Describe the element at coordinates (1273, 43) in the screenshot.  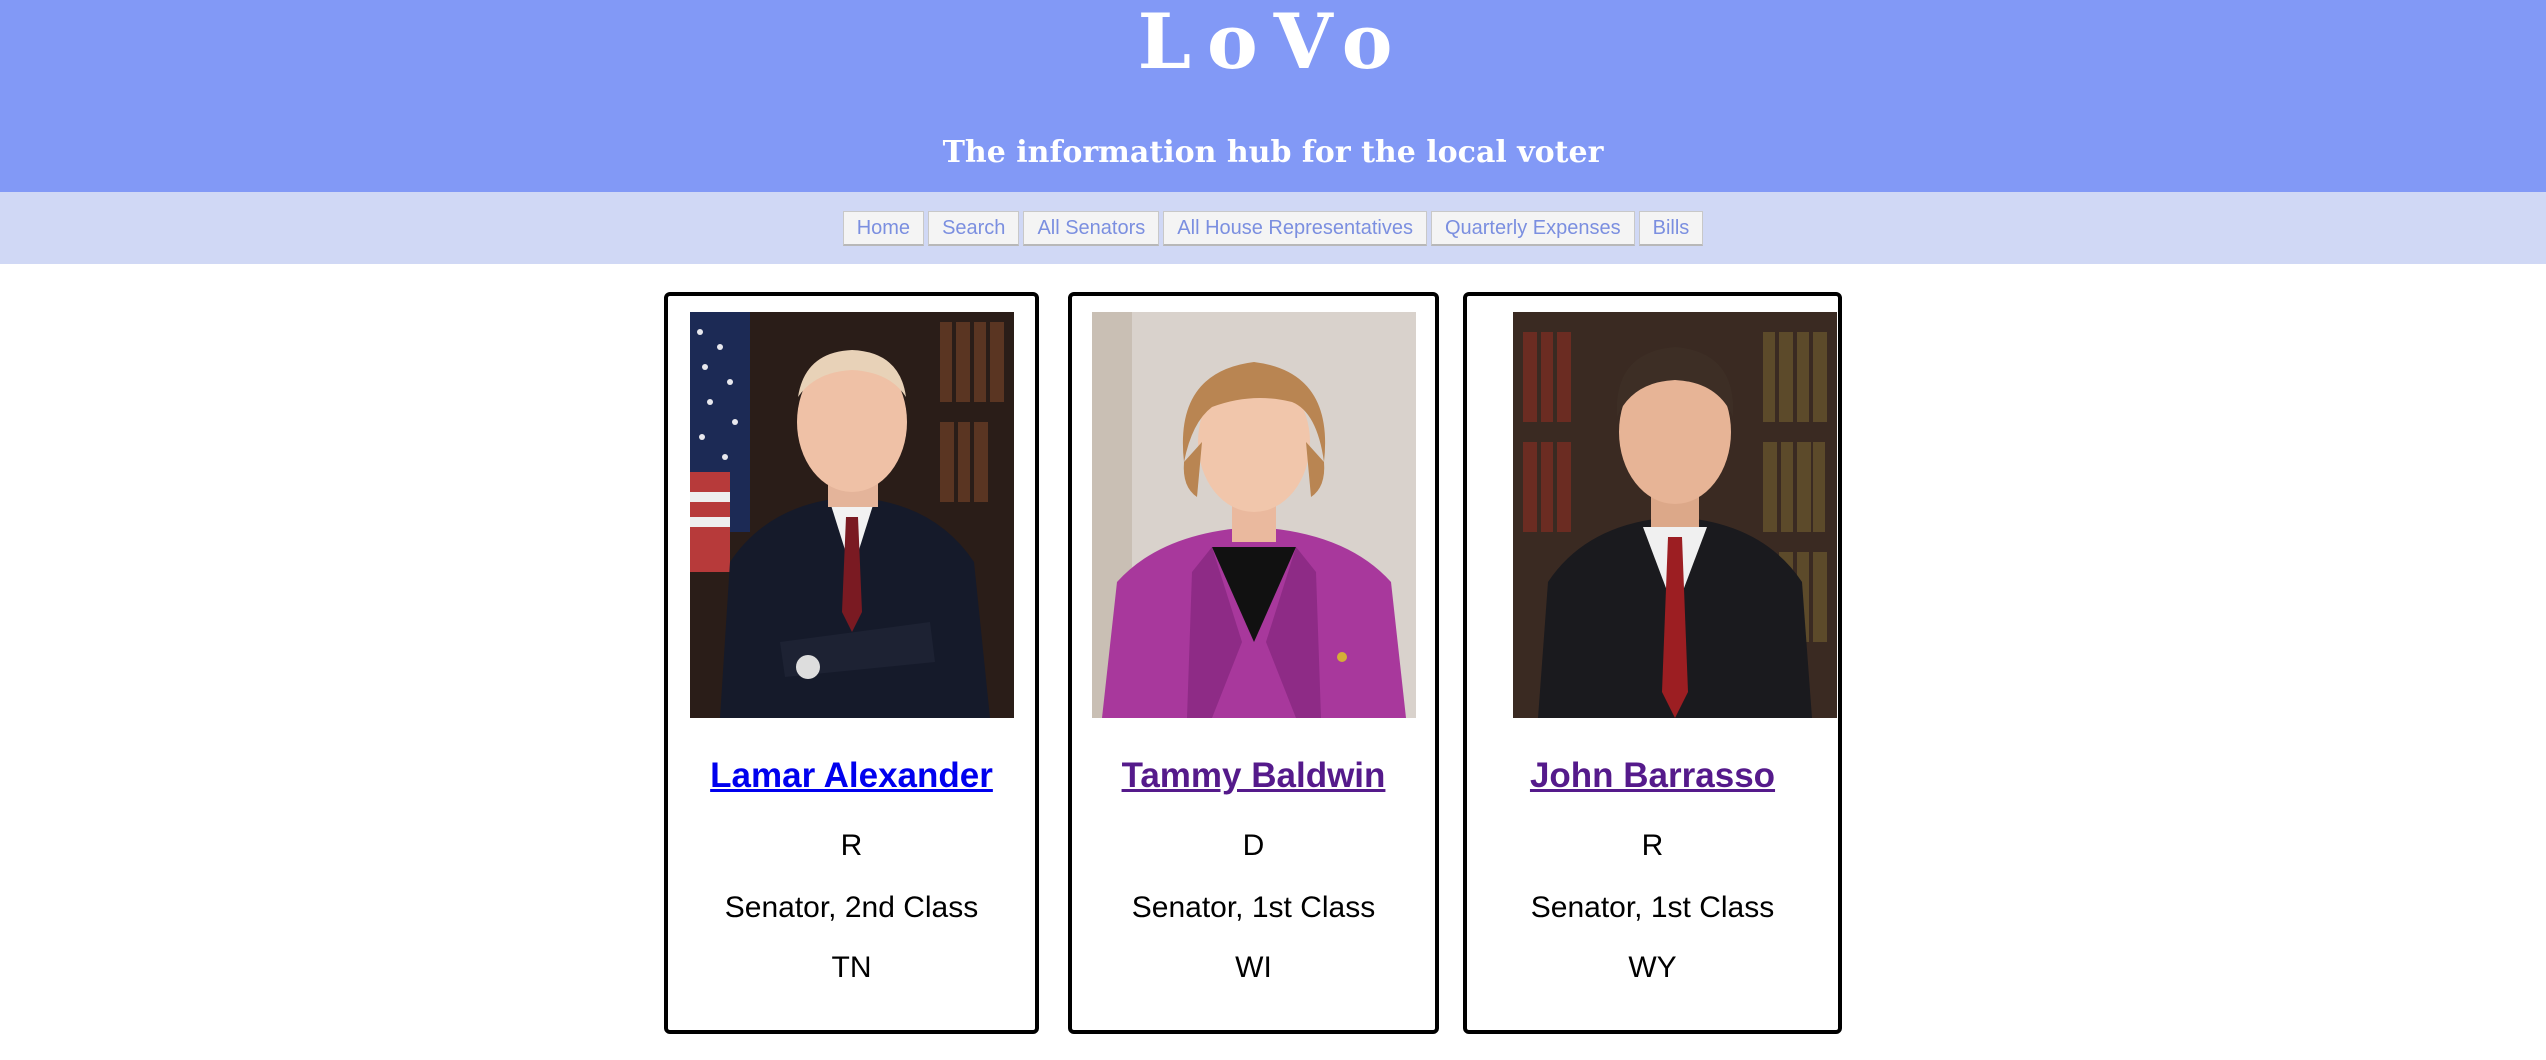
I see `site-title: LoVo` at that location.